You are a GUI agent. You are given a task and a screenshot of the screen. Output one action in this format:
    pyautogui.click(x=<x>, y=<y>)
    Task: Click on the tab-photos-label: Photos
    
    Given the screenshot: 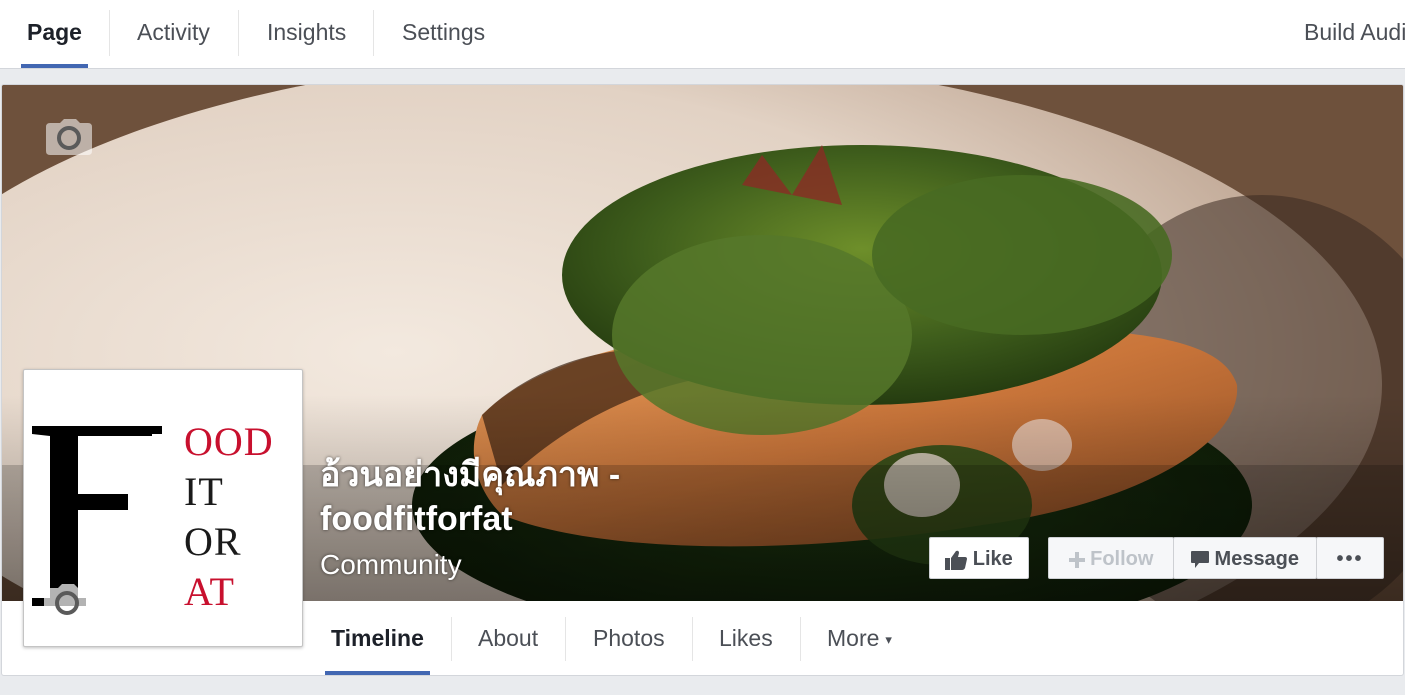 What is the action you would take?
    pyautogui.click(x=629, y=638)
    